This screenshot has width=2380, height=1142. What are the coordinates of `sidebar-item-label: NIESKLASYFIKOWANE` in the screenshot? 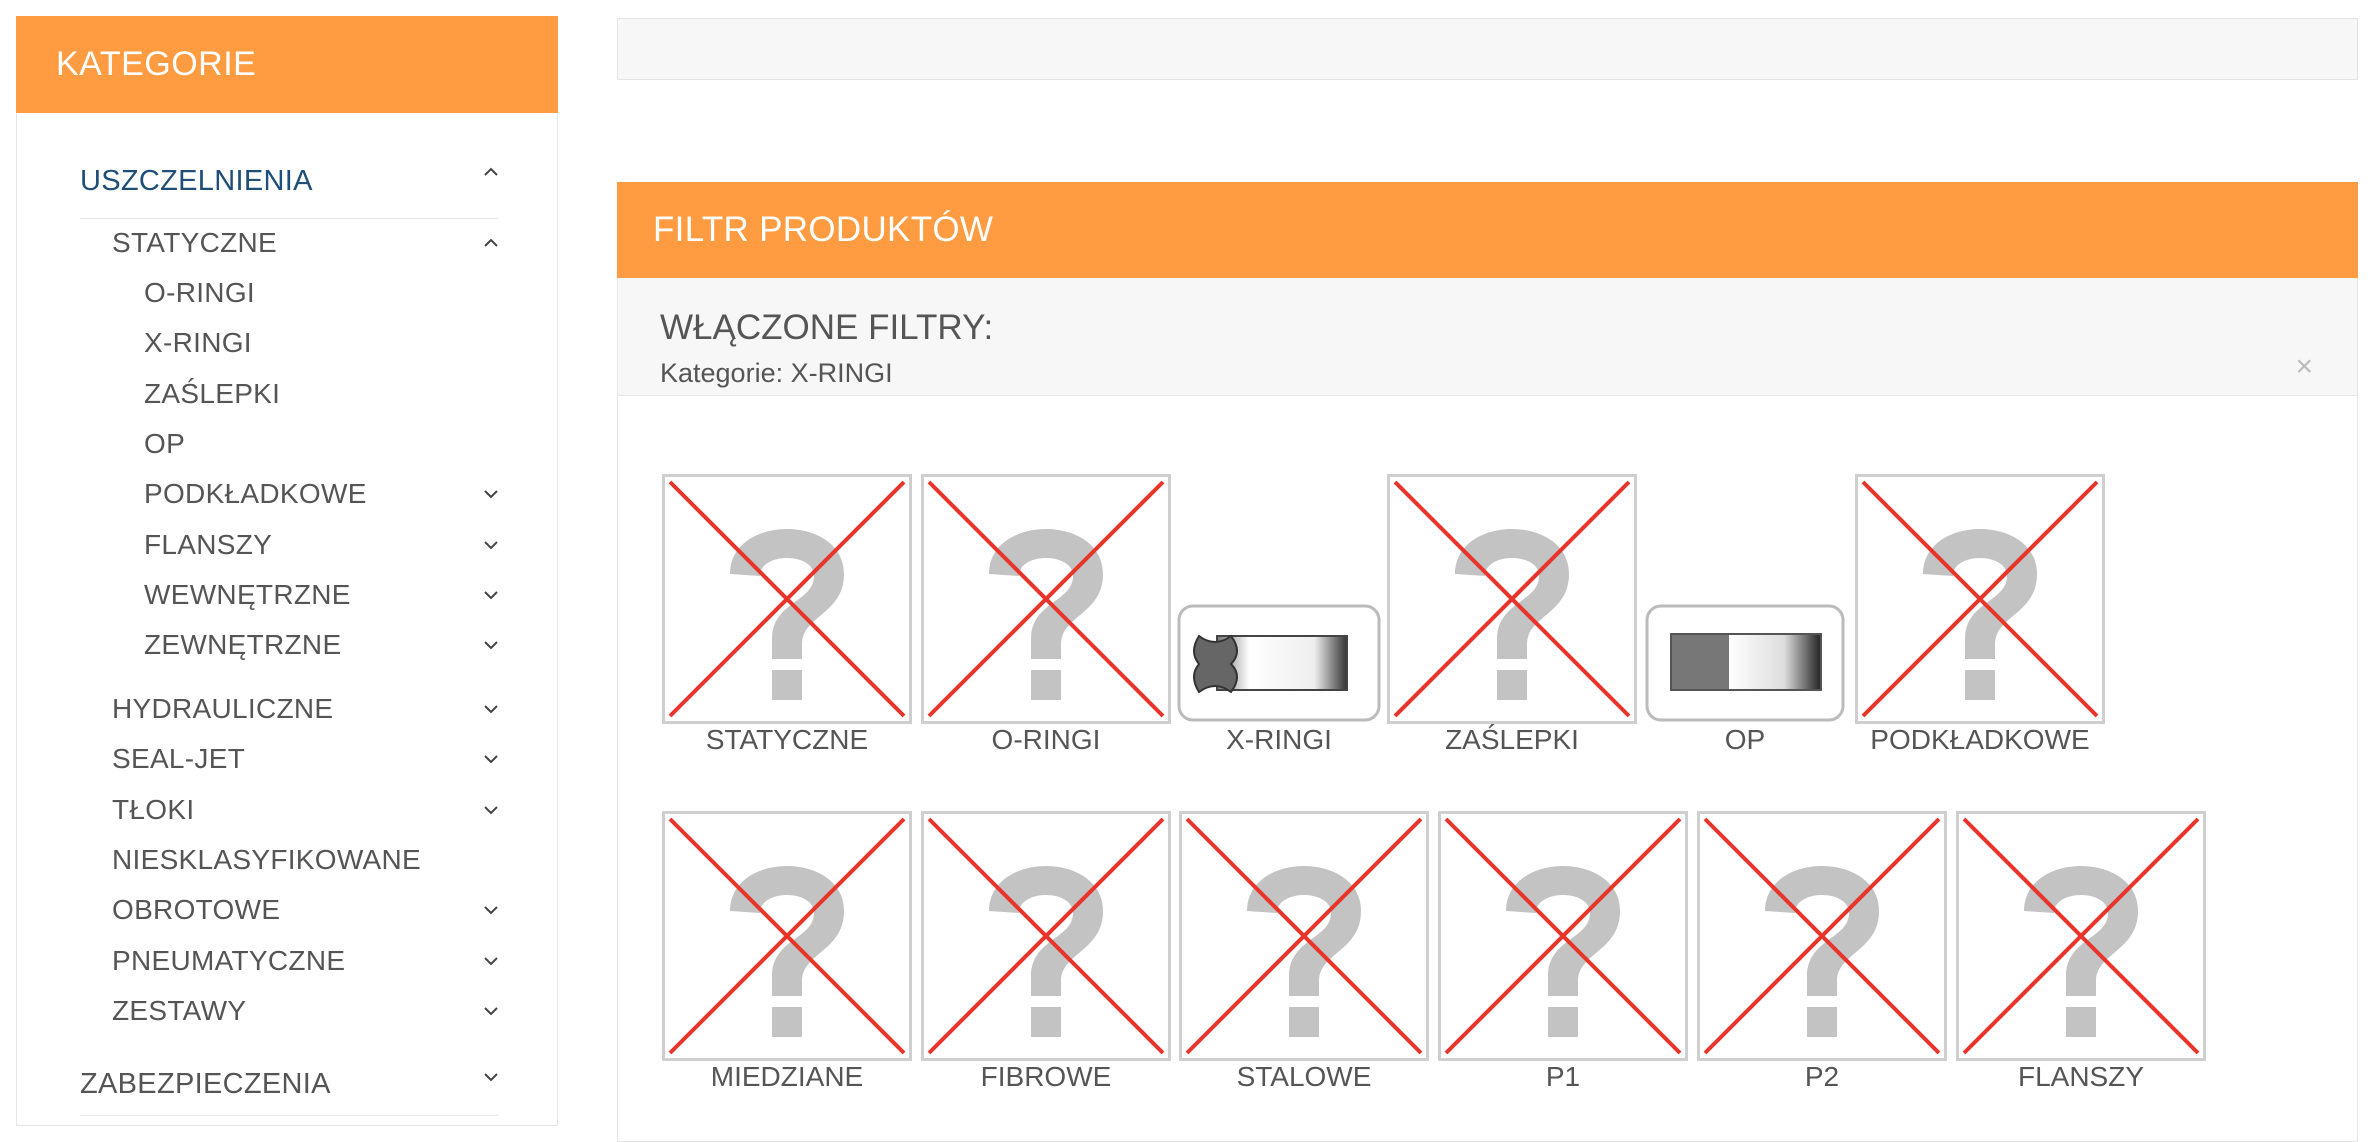 It's located at (267, 859).